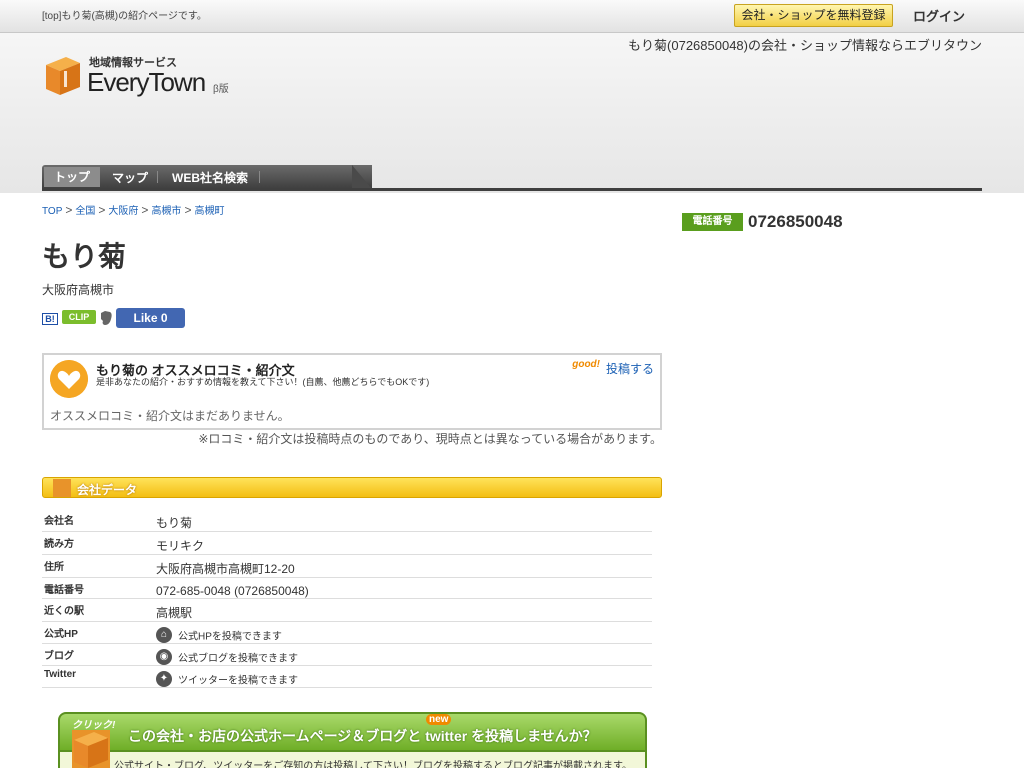 The image size is (1024, 768). Describe the element at coordinates (84, 256) in the screenshot. I see `page-title: もり菊` at that location.